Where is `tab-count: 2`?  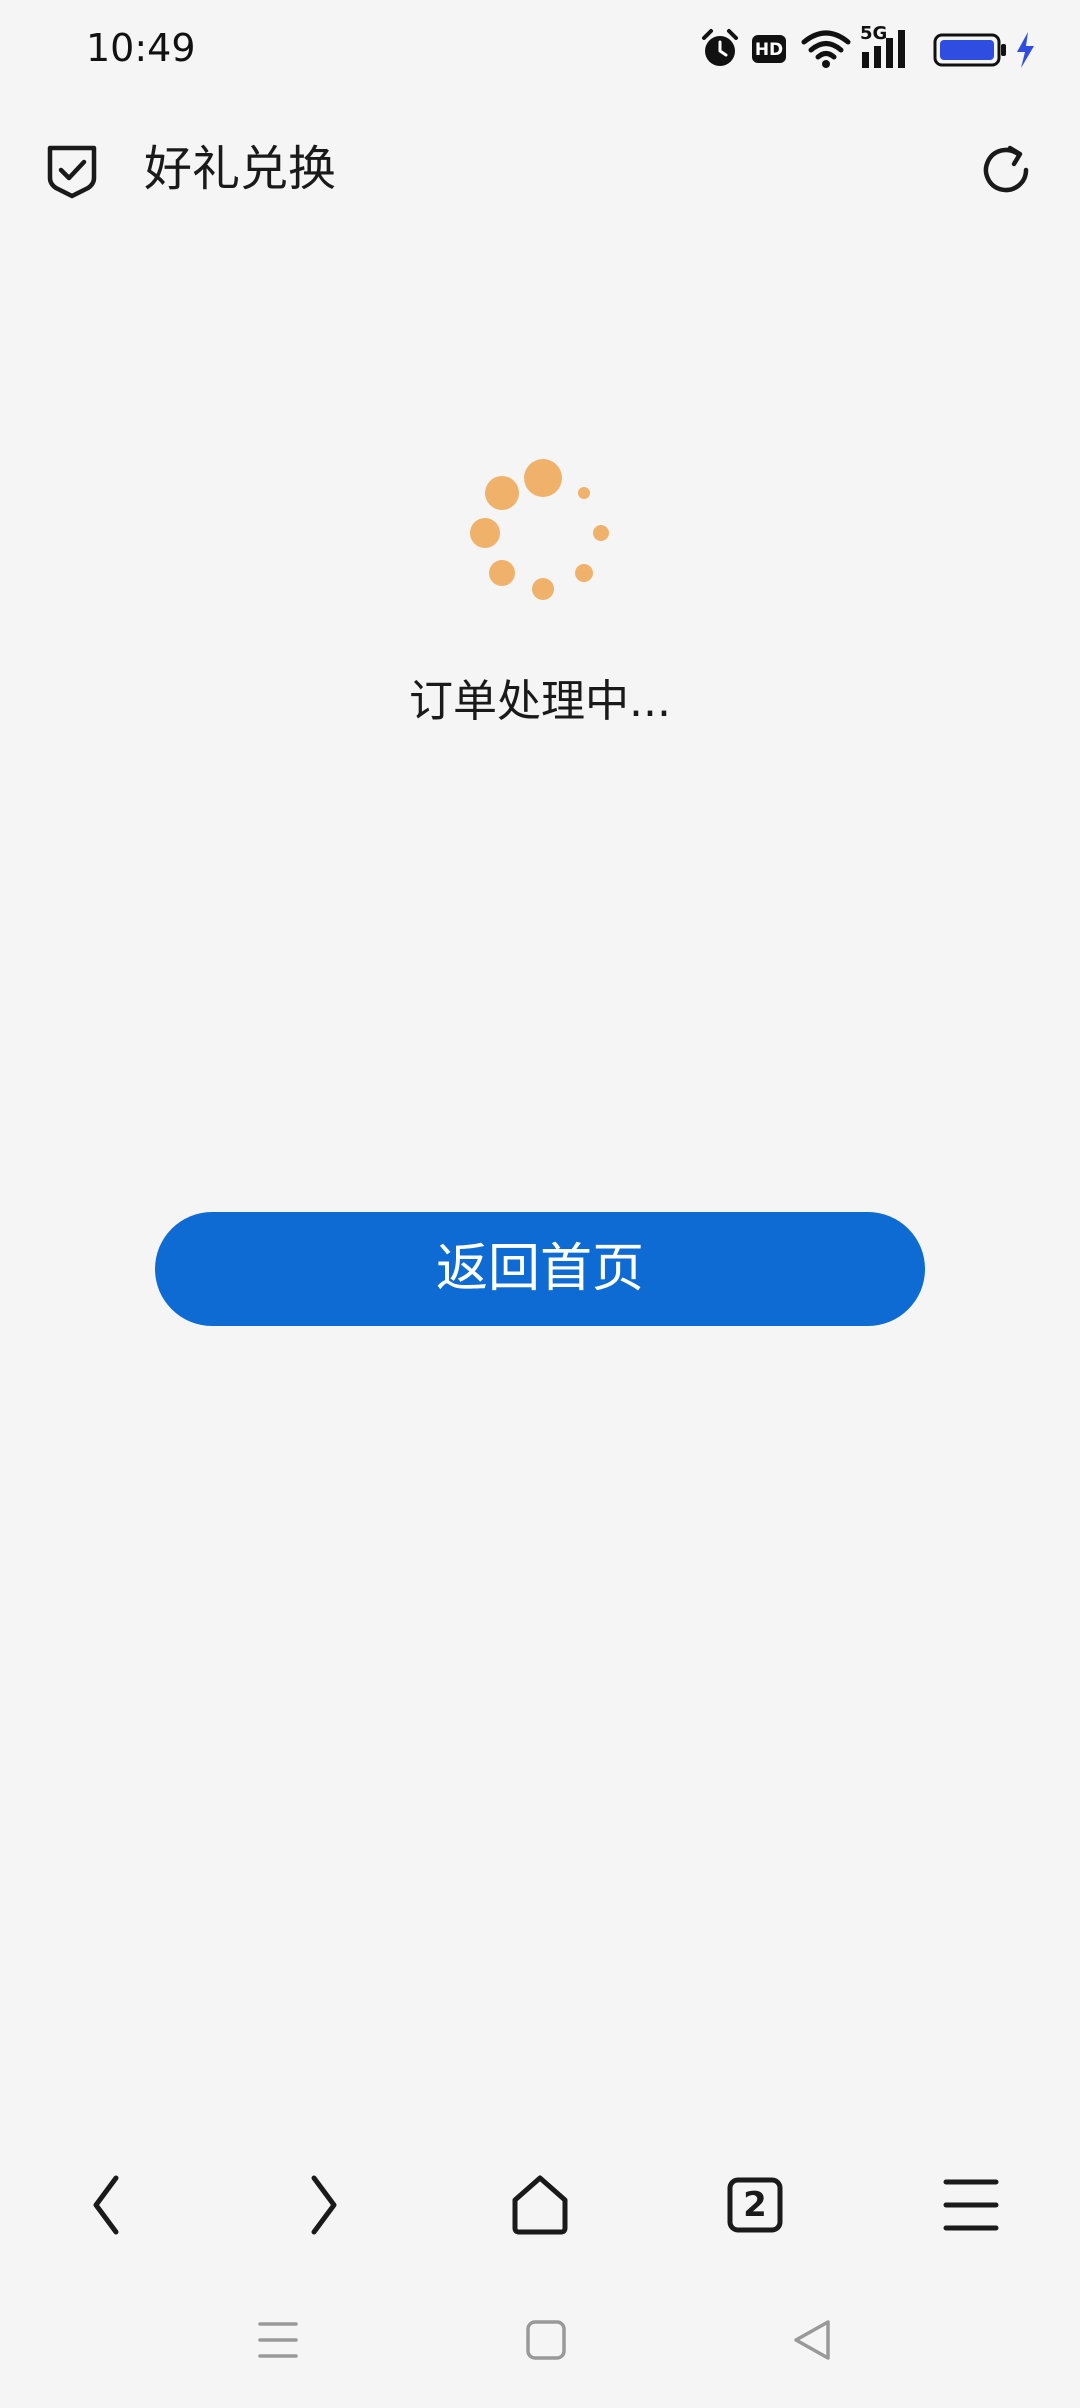 tab-count: 2 is located at coordinates (755, 2205).